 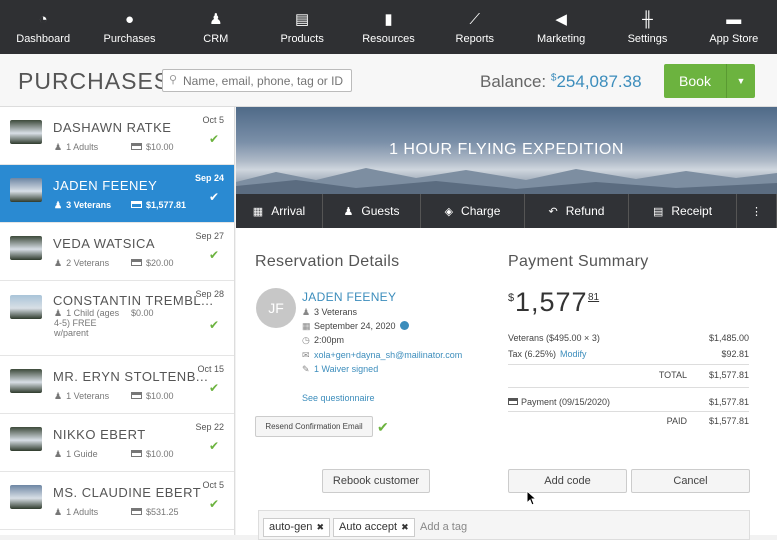 What do you see at coordinates (388, 27) in the screenshot?
I see `nav-item-resources: ▮ Resources` at bounding box center [388, 27].